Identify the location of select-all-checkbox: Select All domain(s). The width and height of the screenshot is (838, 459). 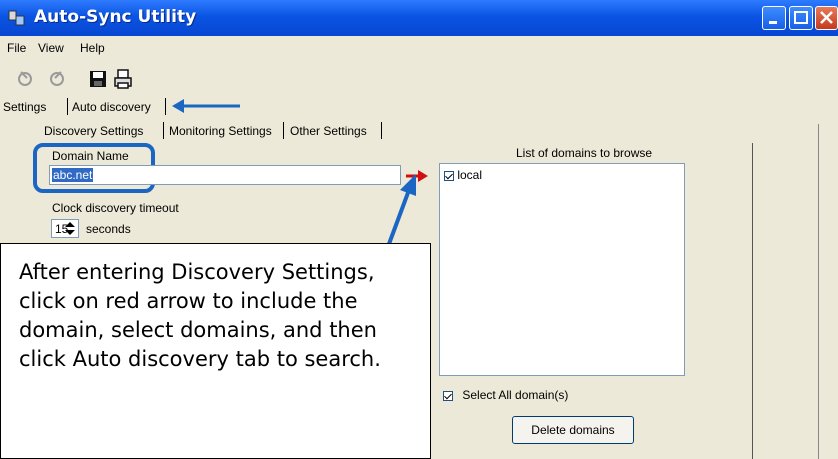
(505, 395).